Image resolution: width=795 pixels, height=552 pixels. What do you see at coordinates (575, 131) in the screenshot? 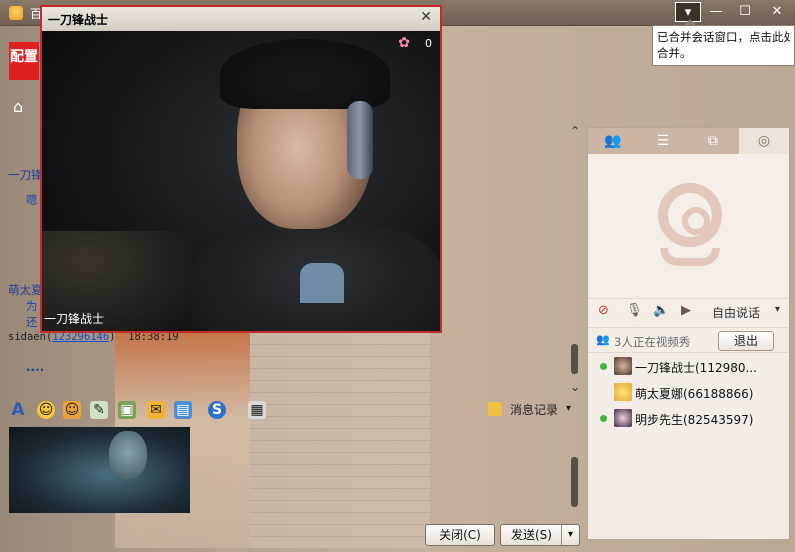
I see `scroll-up-button: ⌃` at bounding box center [575, 131].